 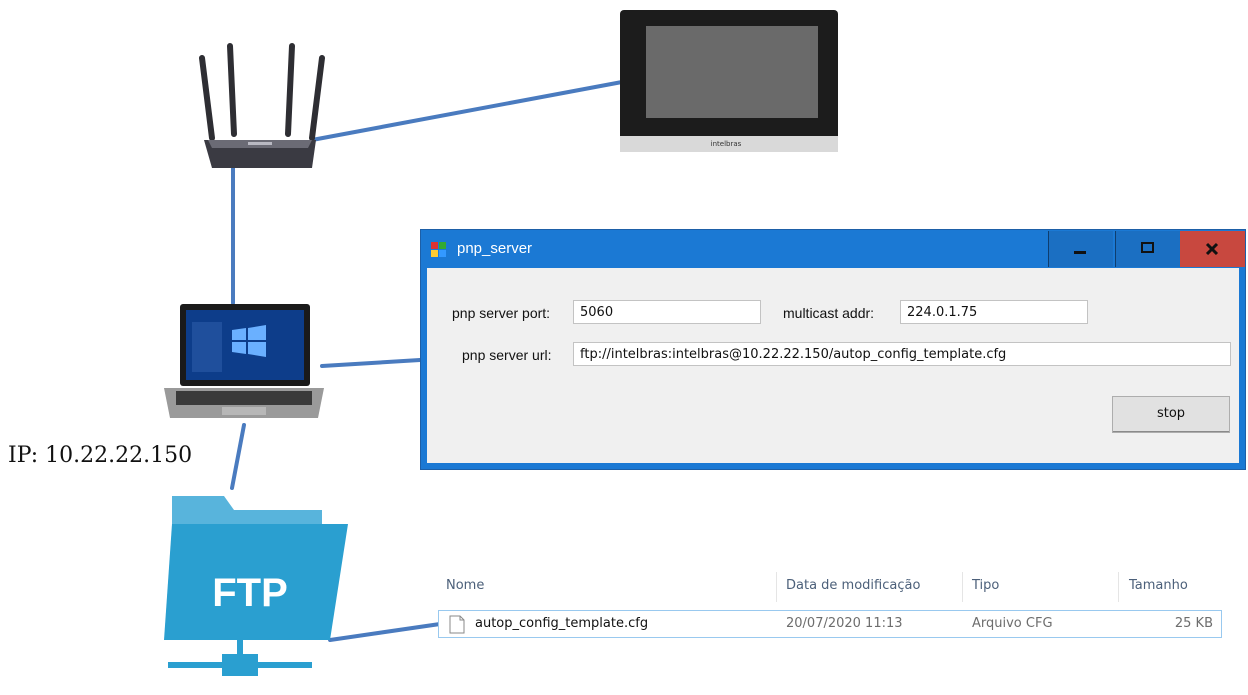 What do you see at coordinates (262, 105) in the screenshot?
I see `router-icon` at bounding box center [262, 105].